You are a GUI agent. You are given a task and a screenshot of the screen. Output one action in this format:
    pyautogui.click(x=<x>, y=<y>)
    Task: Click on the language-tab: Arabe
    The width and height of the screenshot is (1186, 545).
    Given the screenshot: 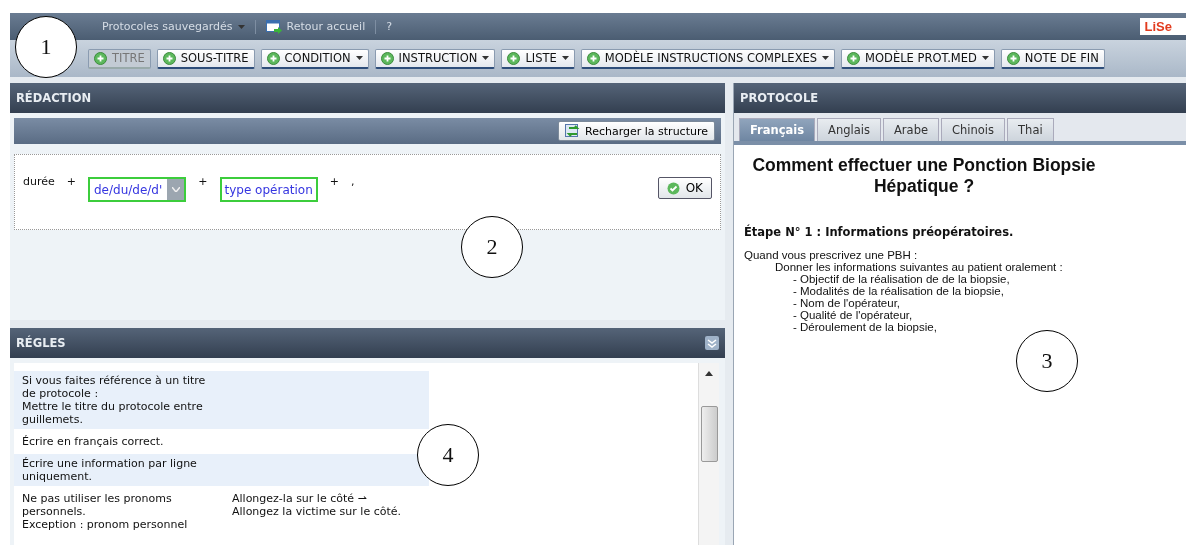 What is the action you would take?
    pyautogui.click(x=911, y=129)
    